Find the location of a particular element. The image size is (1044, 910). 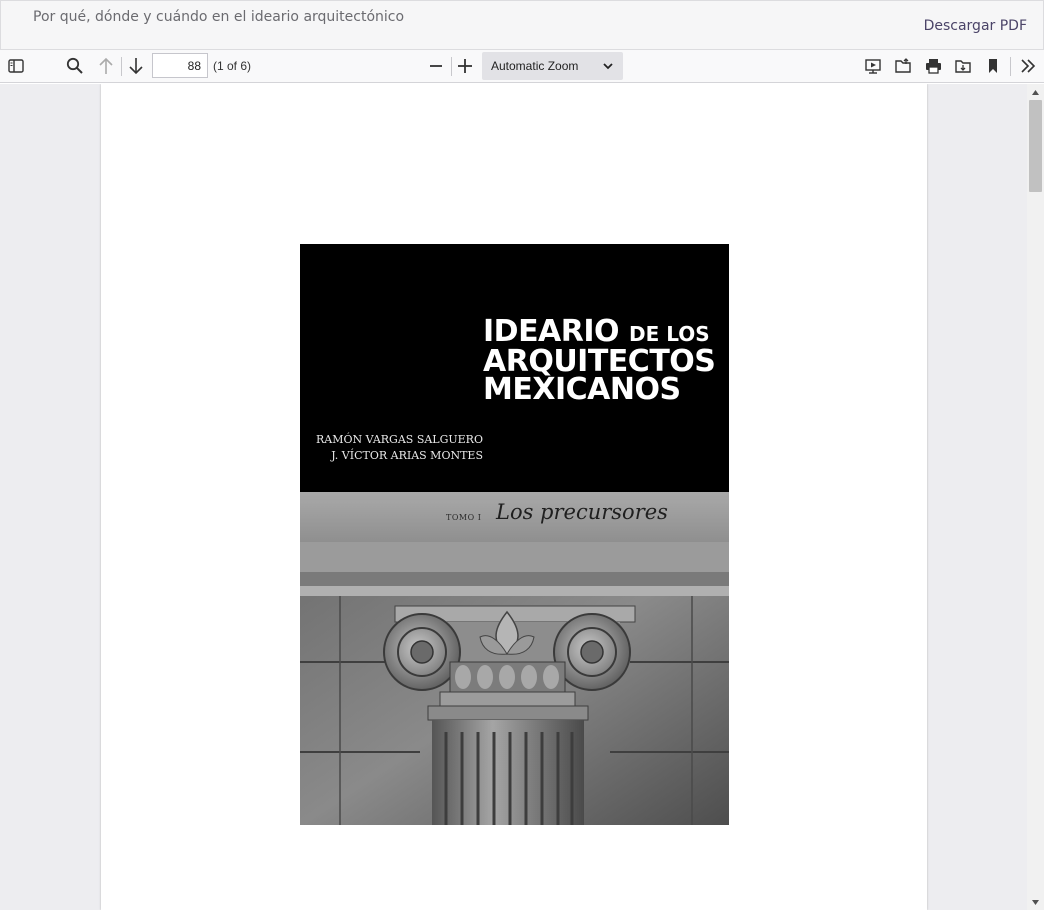

next-page-button is located at coordinates (136, 66).